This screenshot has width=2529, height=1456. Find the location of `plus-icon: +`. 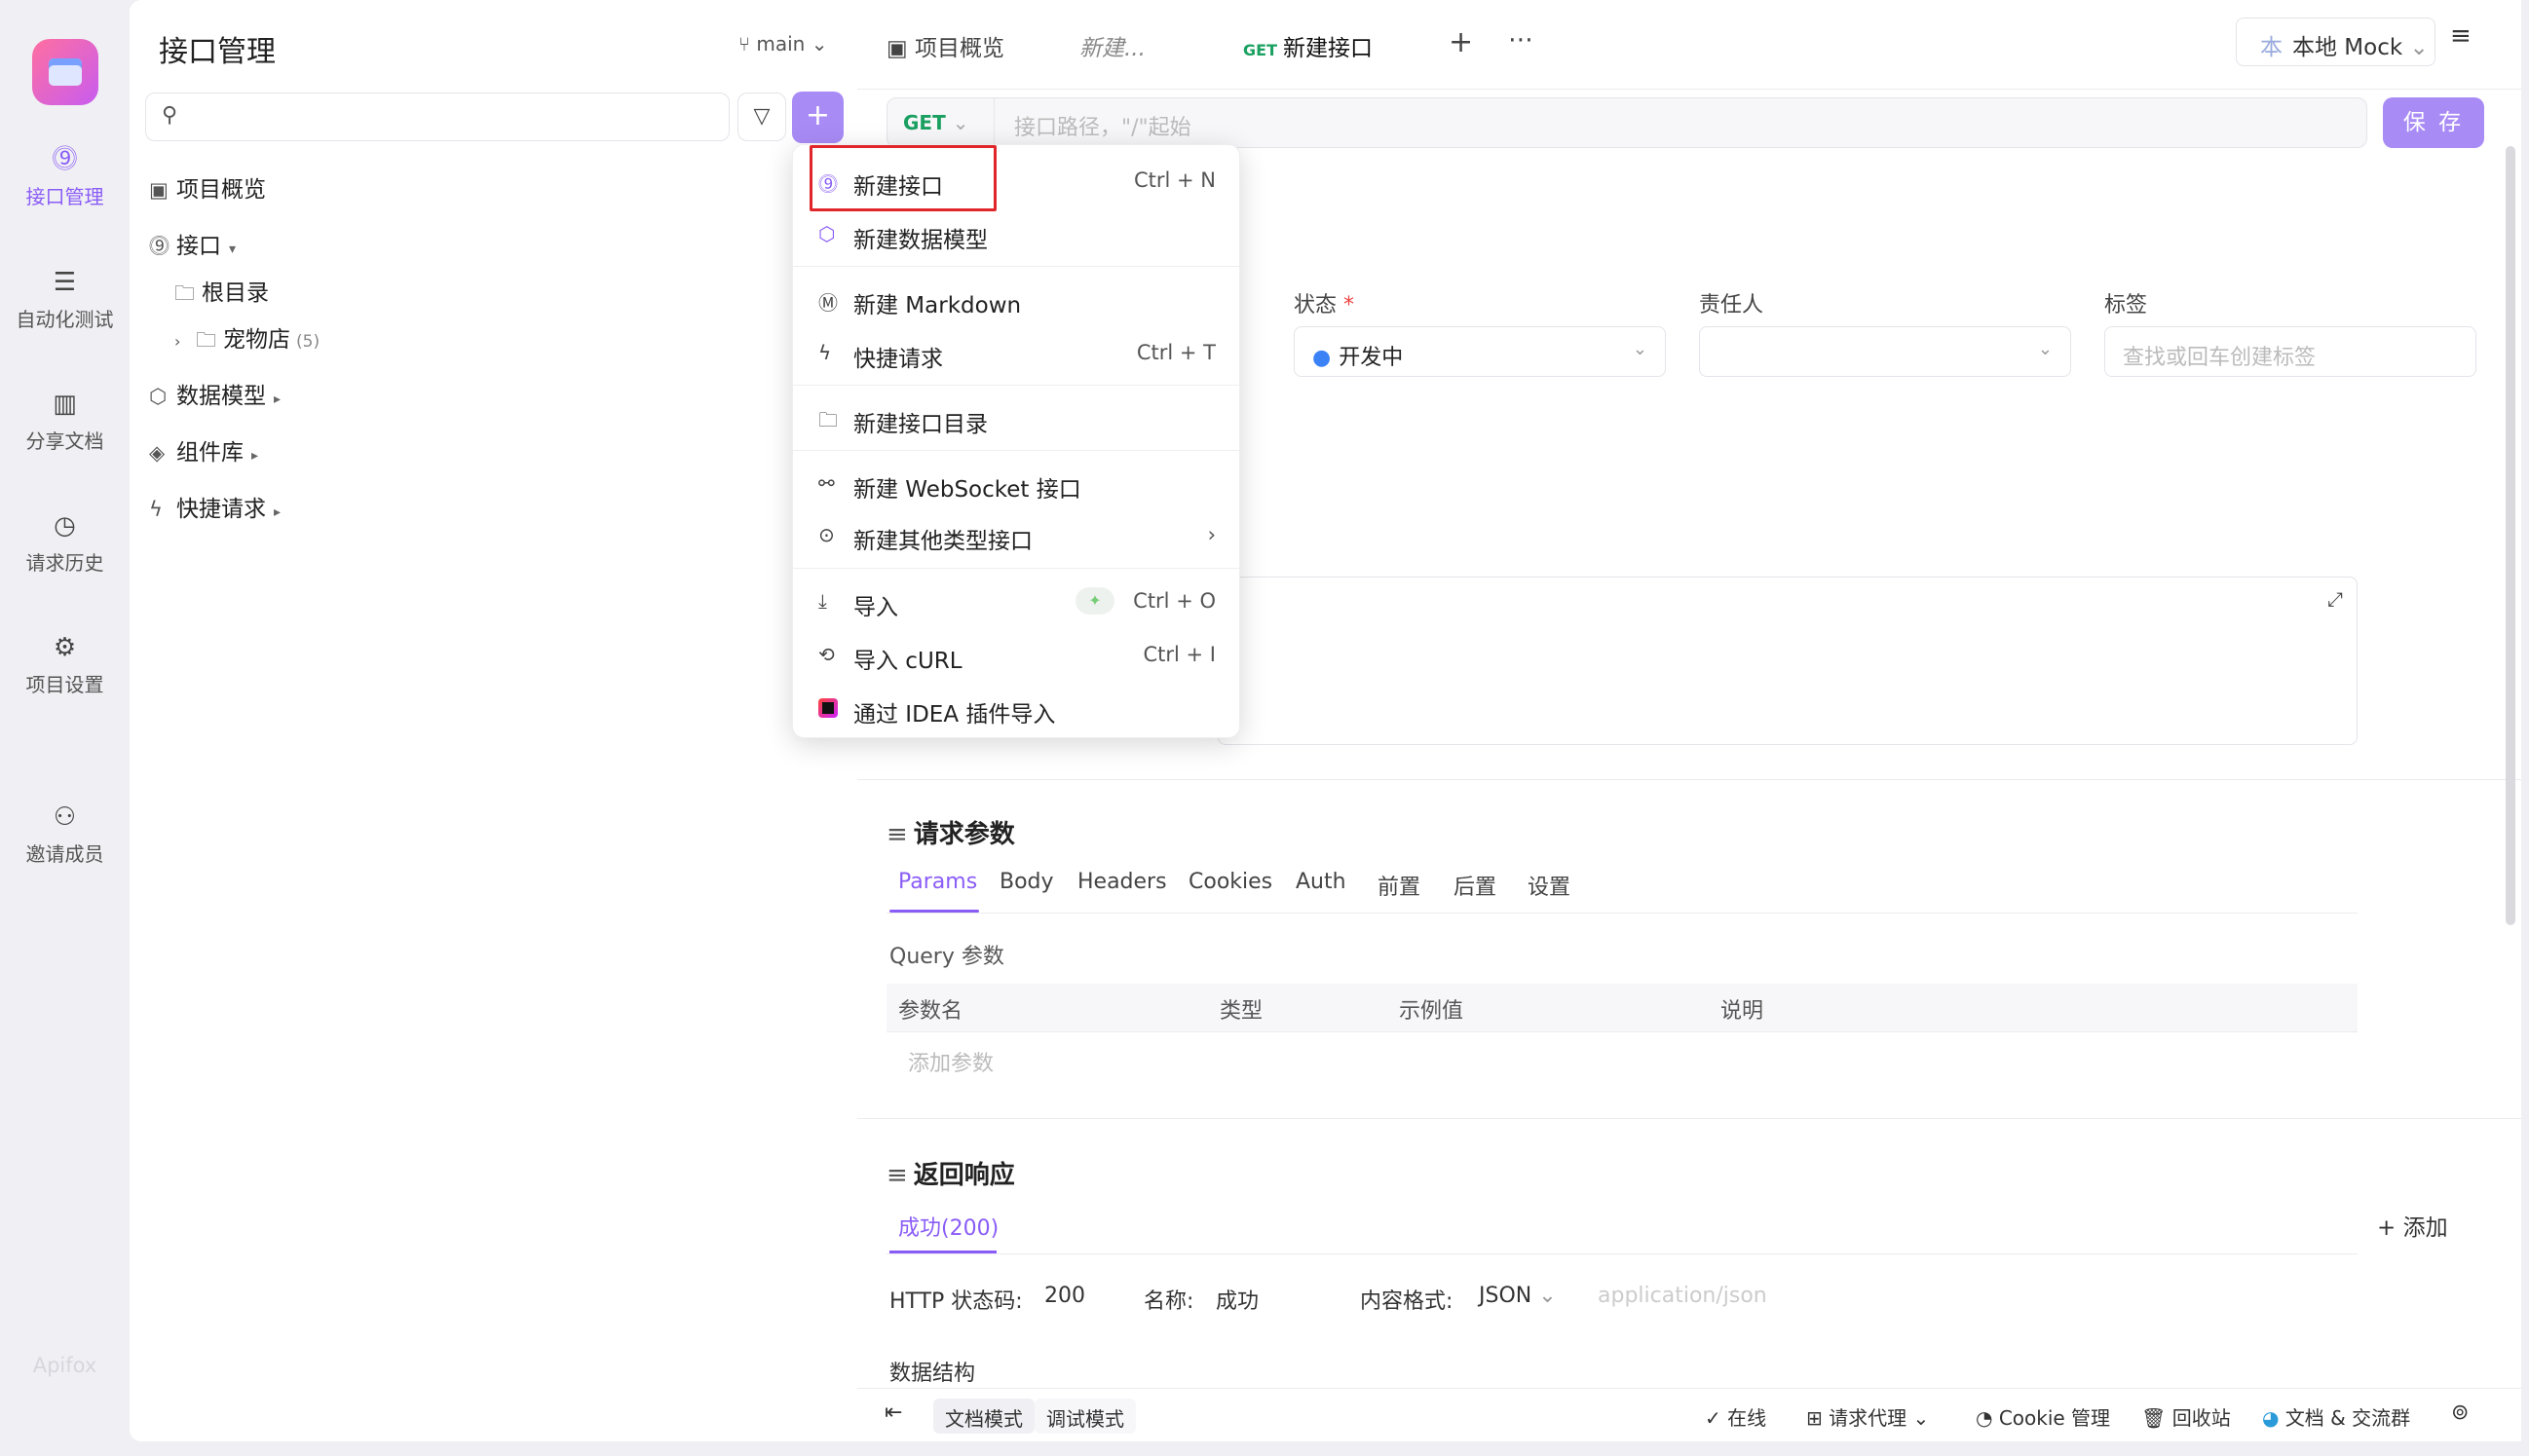

plus-icon: + is located at coordinates (2390, 1228).